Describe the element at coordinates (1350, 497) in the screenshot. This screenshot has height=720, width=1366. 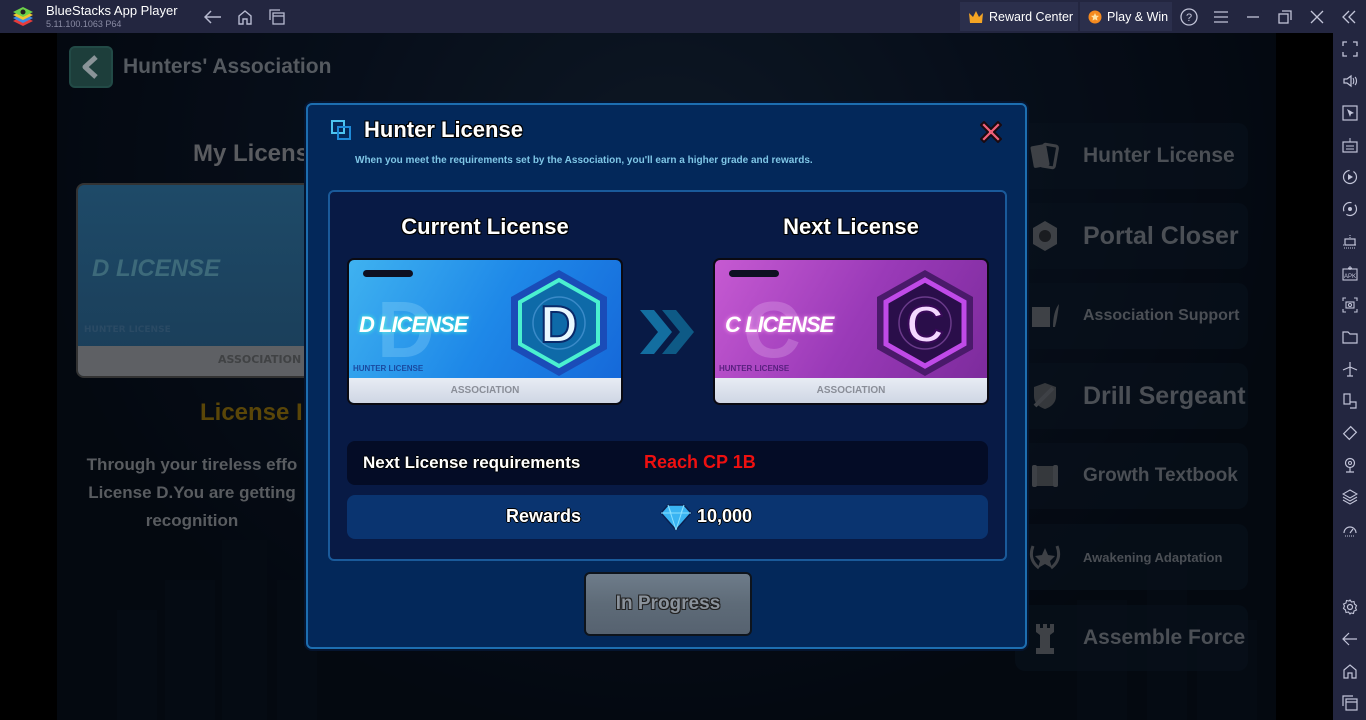
I see `layers-icon` at that location.